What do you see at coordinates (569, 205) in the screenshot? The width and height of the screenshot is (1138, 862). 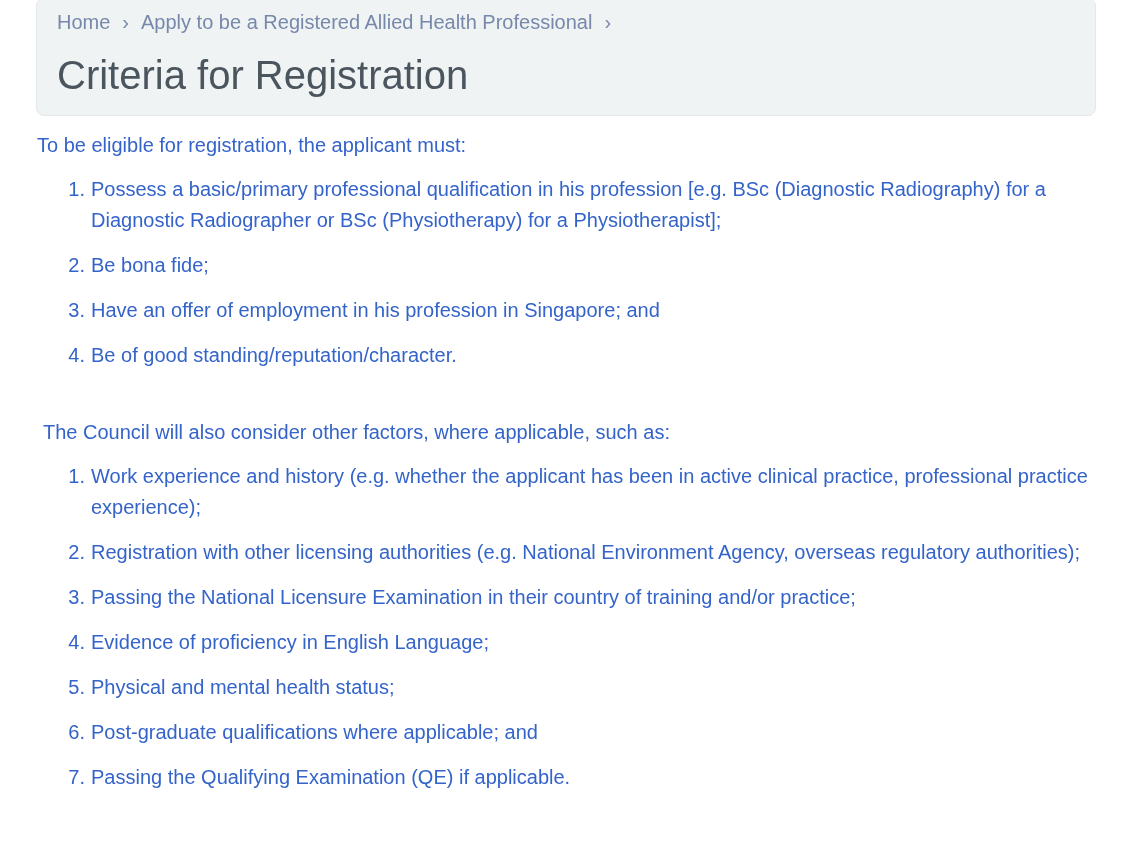 I see `list-item-text: Possess a basic/primary professional qualification in his profession [e.g. BSc (Diagnostic Radiography) for a Diagnostic Radiographer or BSc (Physiotherapy) for a Physiotherapist];` at bounding box center [569, 205].